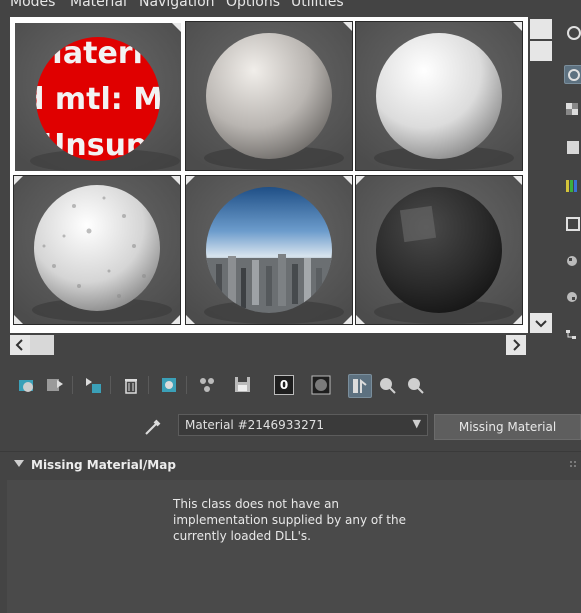 The width and height of the screenshot is (581, 613). I want to click on h-scroll-thumb, so click(42, 345).